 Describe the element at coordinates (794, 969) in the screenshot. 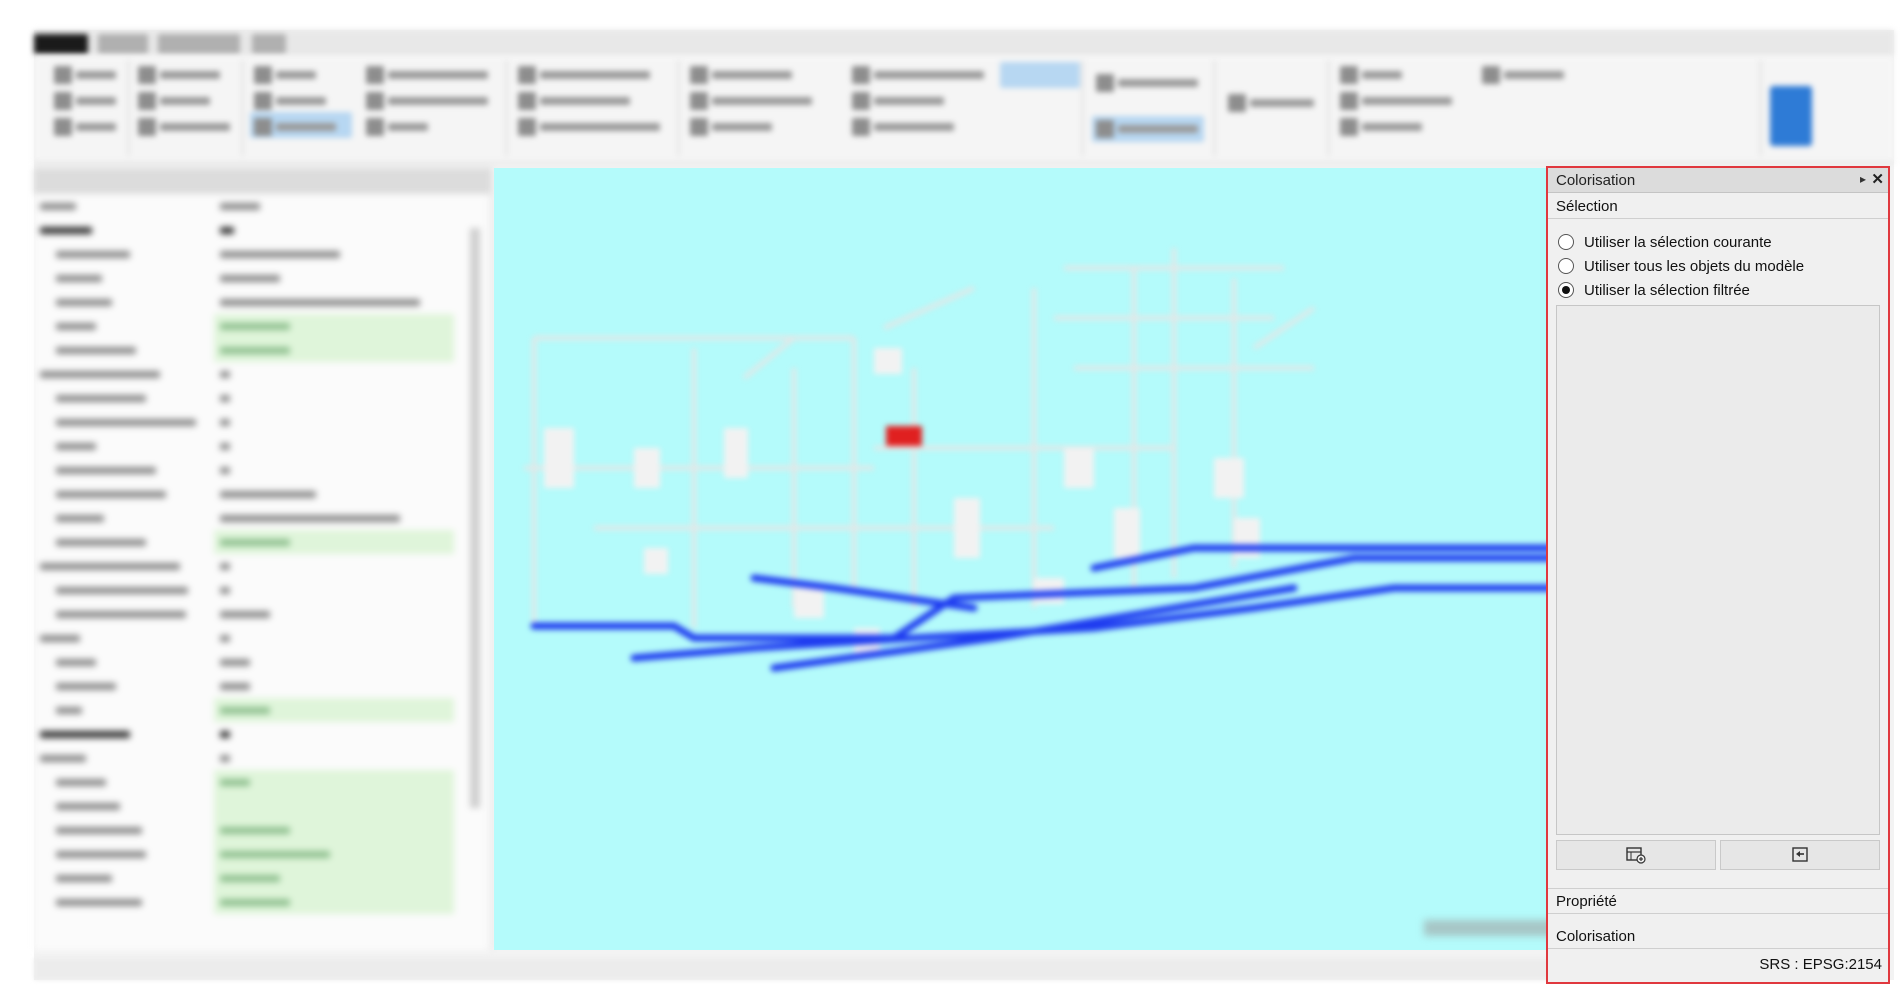

I see `status-bar` at that location.